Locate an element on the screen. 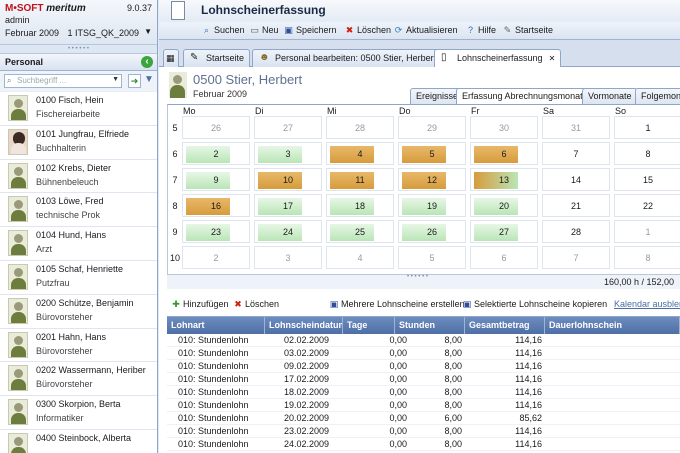  home-button: ✎ Startseite is located at coordinates (527, 30).